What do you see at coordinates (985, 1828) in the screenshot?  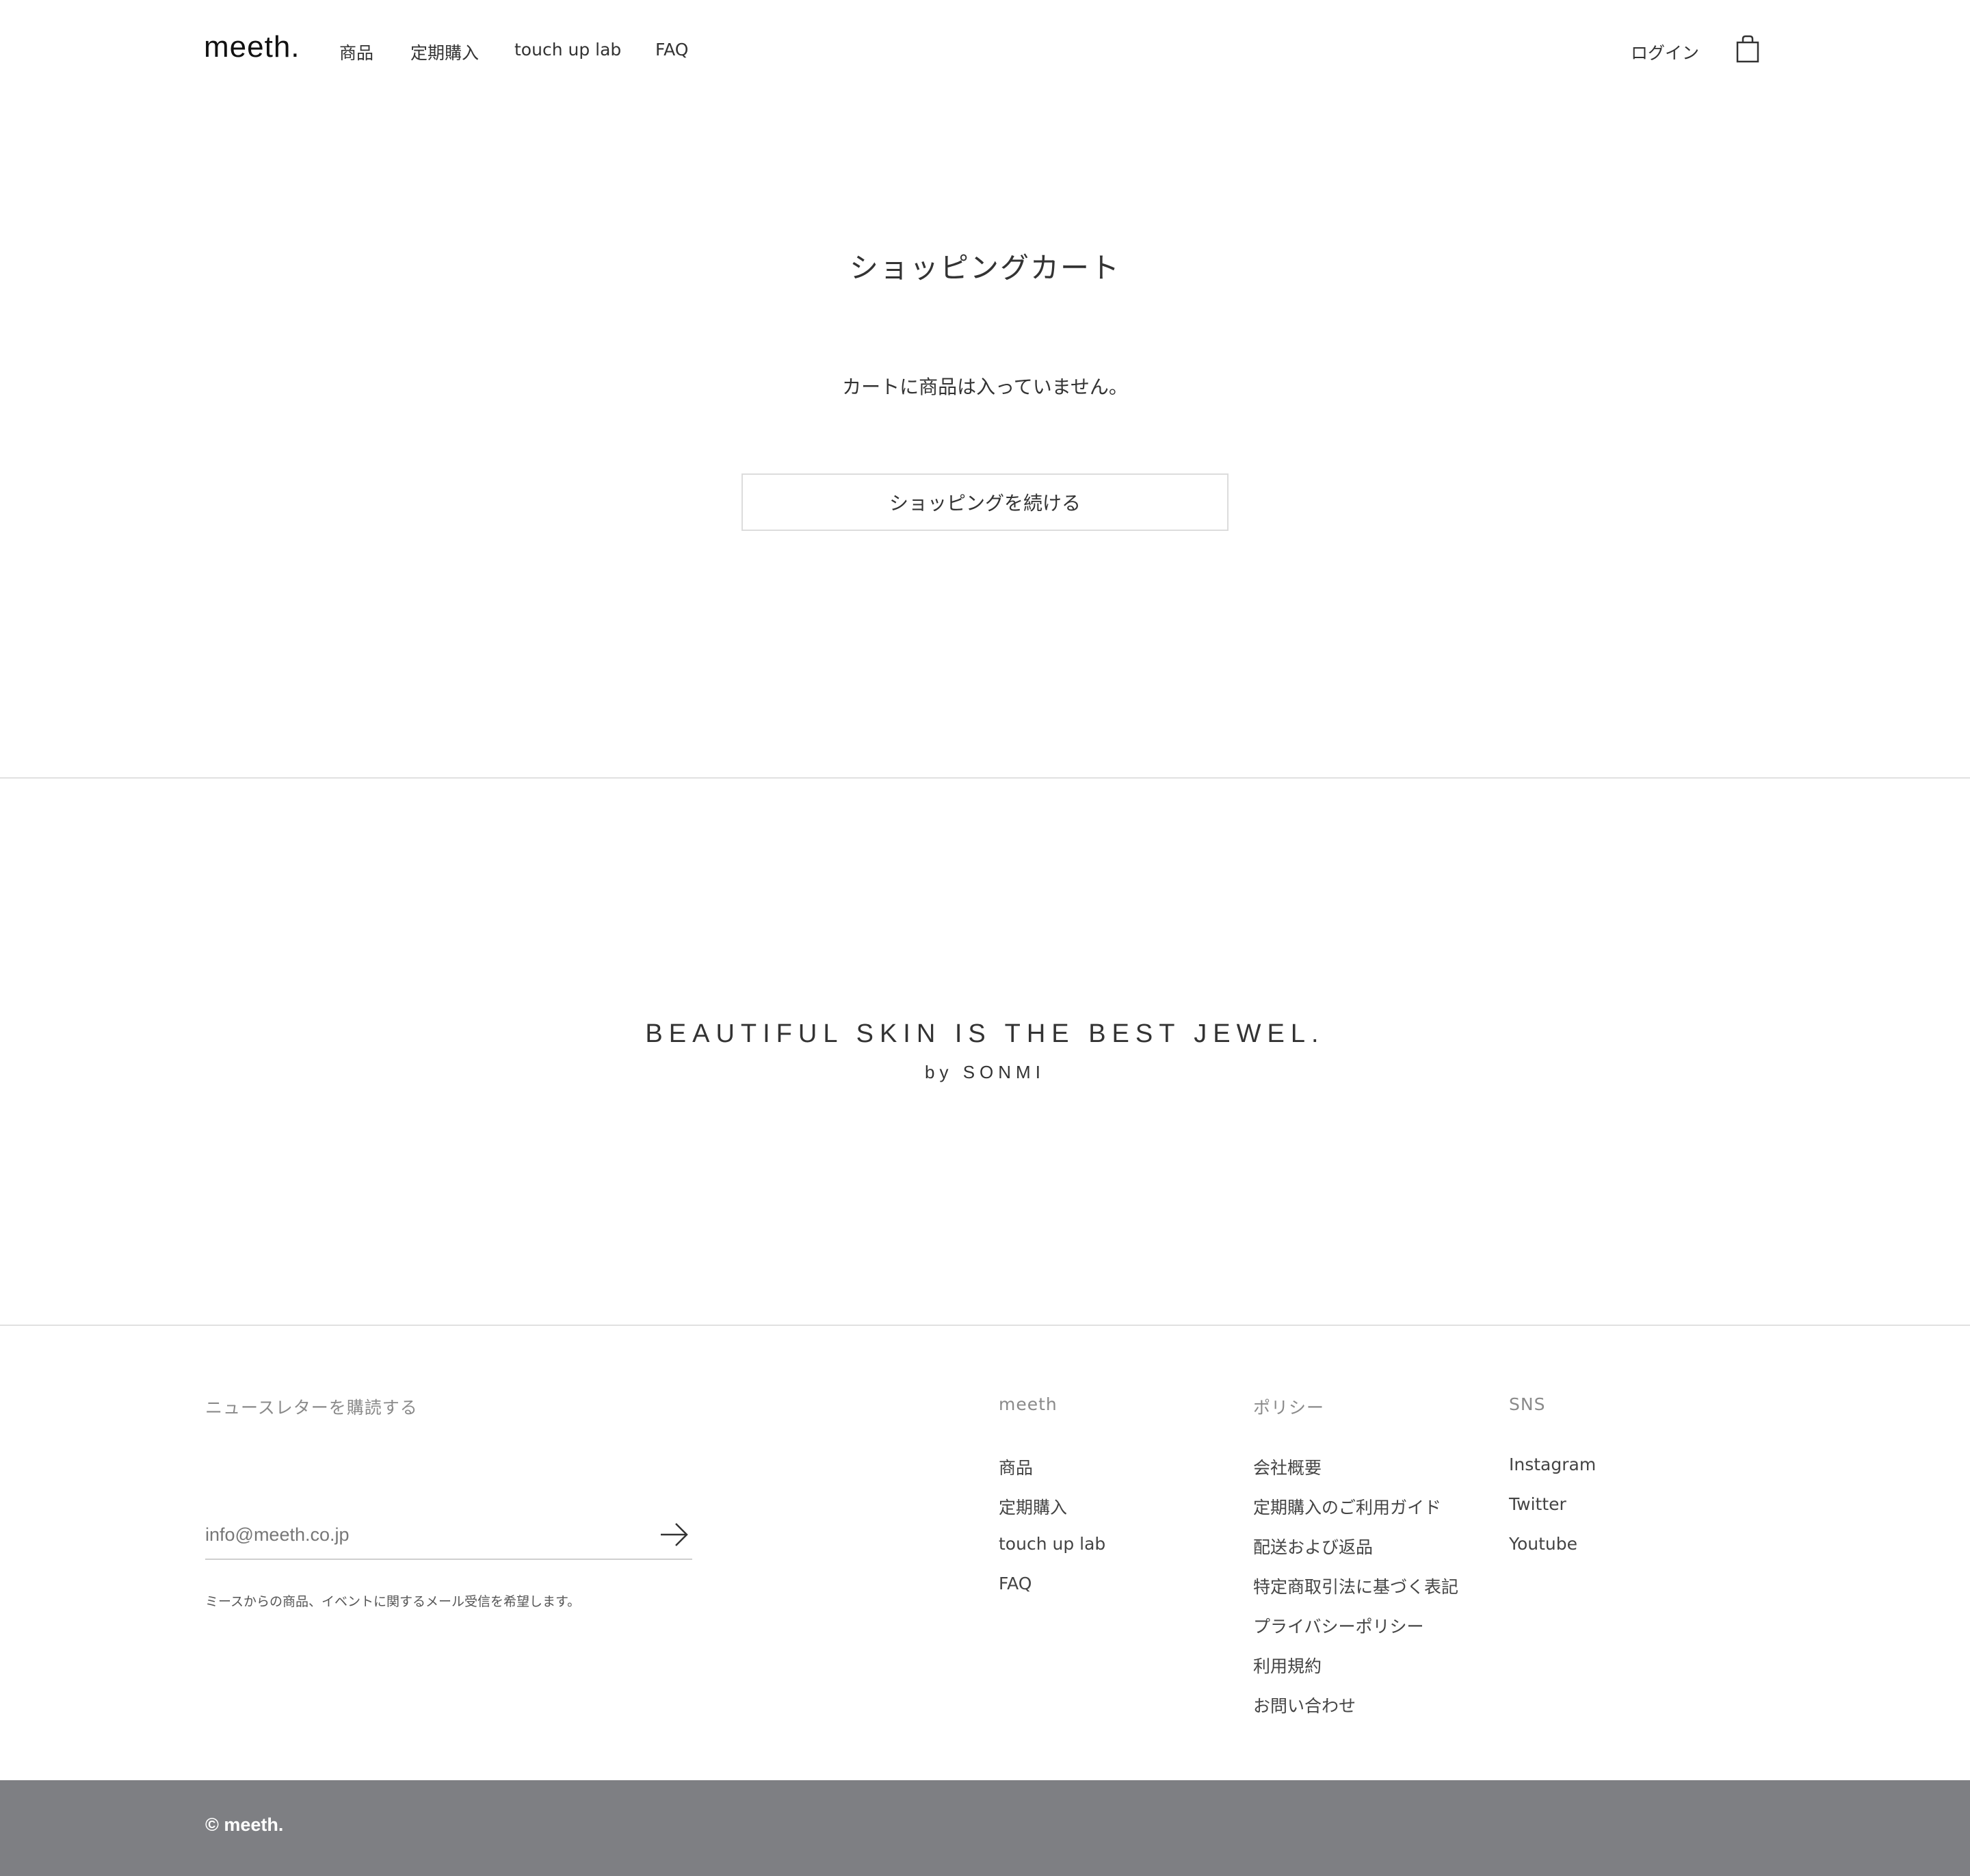 I see `footer-bottom-bar: © meeth.` at bounding box center [985, 1828].